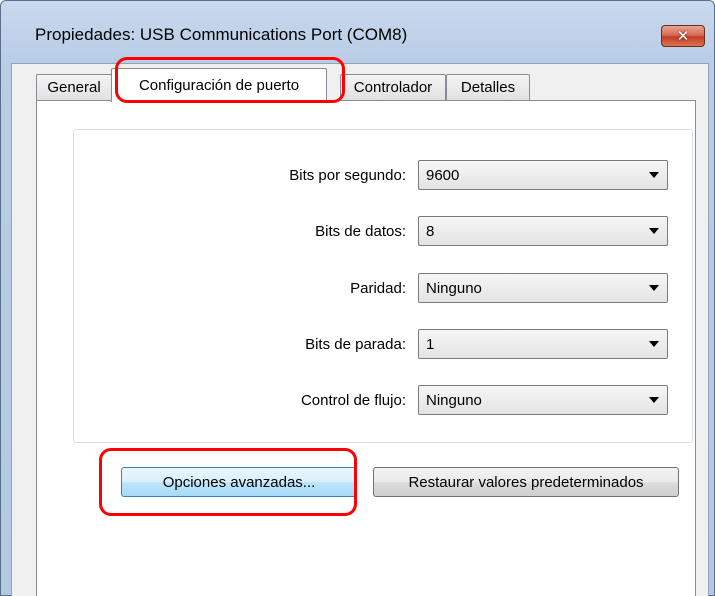 This screenshot has height=596, width=715. I want to click on bits-per-second-select: 9600, so click(543, 175).